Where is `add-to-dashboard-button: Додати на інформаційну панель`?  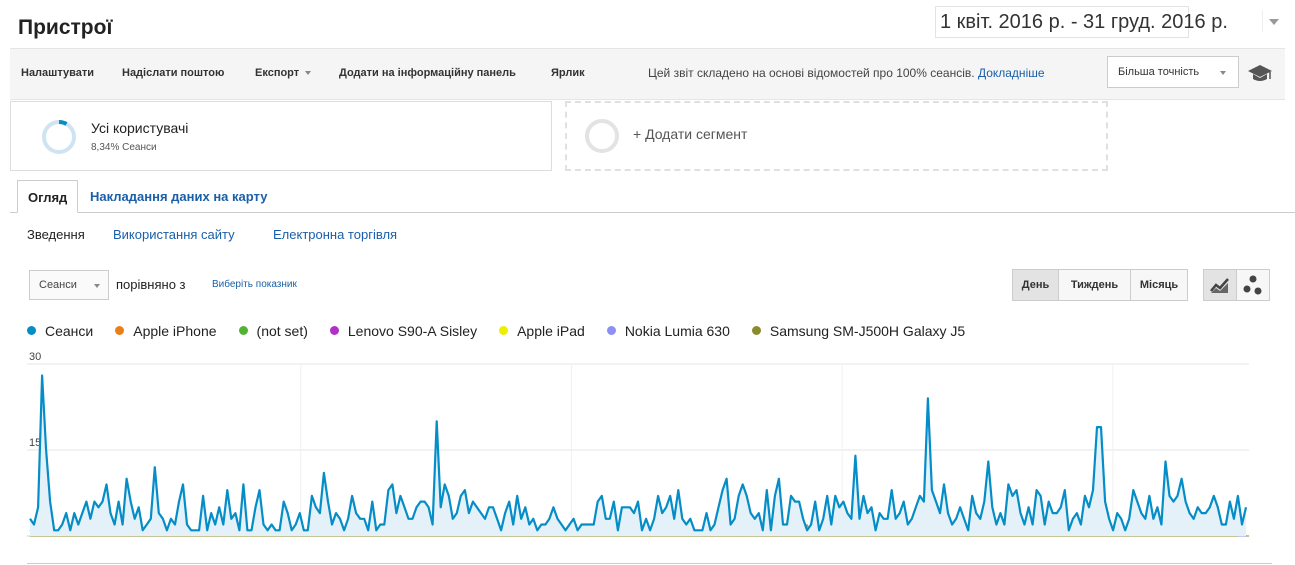 add-to-dashboard-button: Додати на інформаційну панель is located at coordinates (427, 73).